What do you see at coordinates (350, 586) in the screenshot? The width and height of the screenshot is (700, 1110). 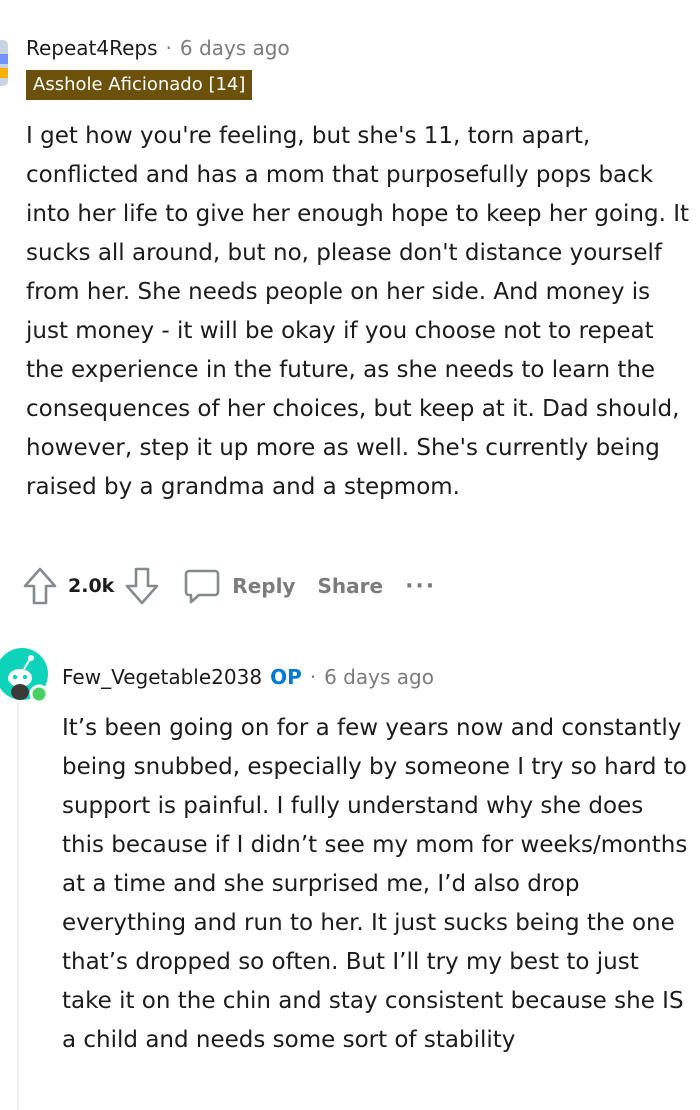 I see `share-button: Share` at bounding box center [350, 586].